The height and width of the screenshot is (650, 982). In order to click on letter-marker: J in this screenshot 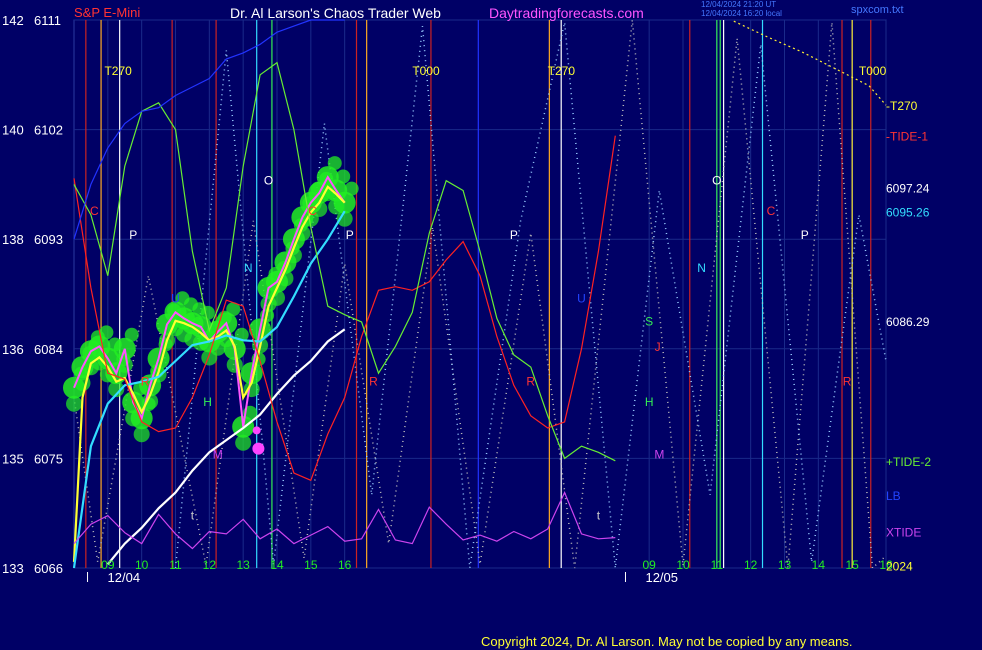, I will do `click(658, 347)`.